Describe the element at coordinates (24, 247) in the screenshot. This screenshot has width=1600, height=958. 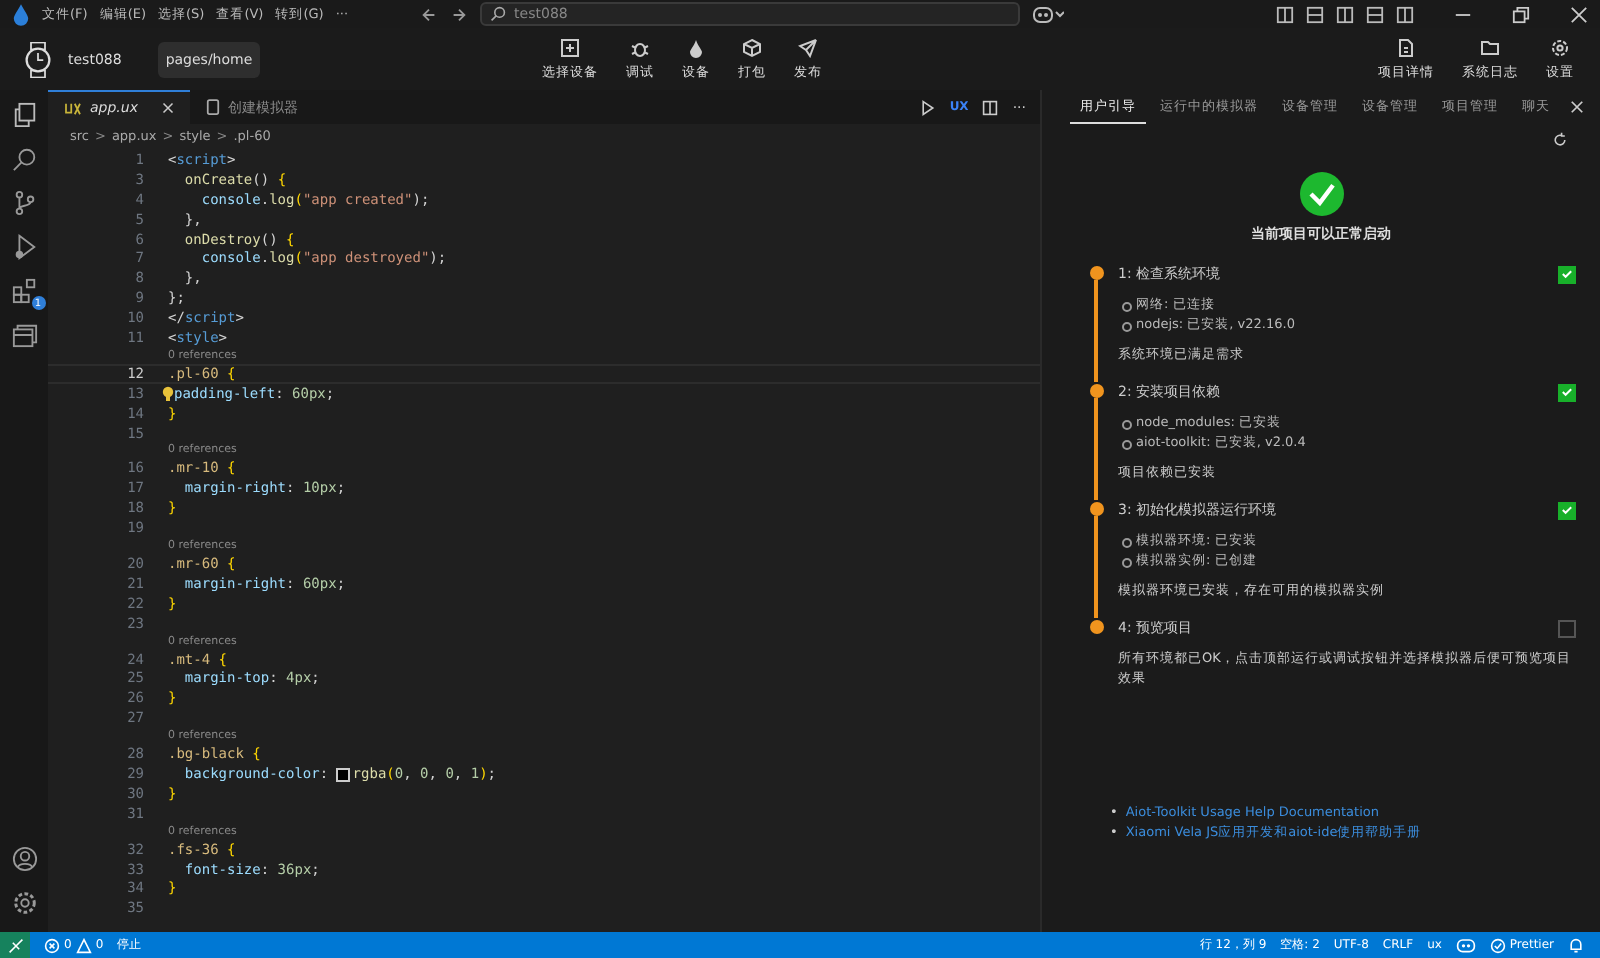
I see `run-debug-icon` at that location.